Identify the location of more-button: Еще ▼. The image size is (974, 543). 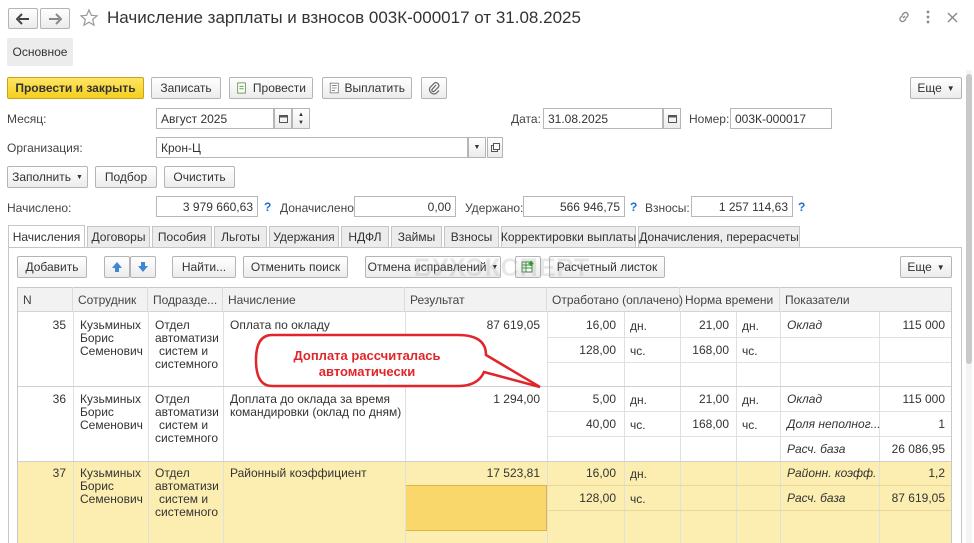
(936, 88).